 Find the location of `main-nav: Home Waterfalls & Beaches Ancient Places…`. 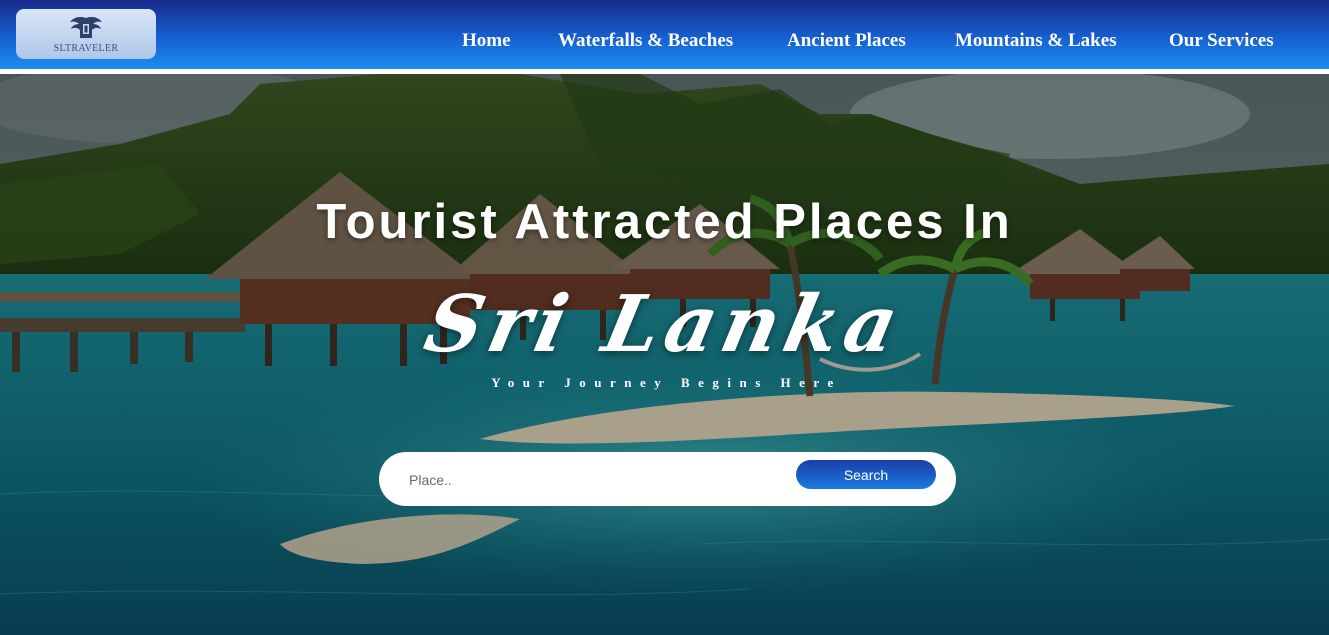

main-nav: Home Waterfalls & Beaches Ancient Places… is located at coordinates (664, 42).